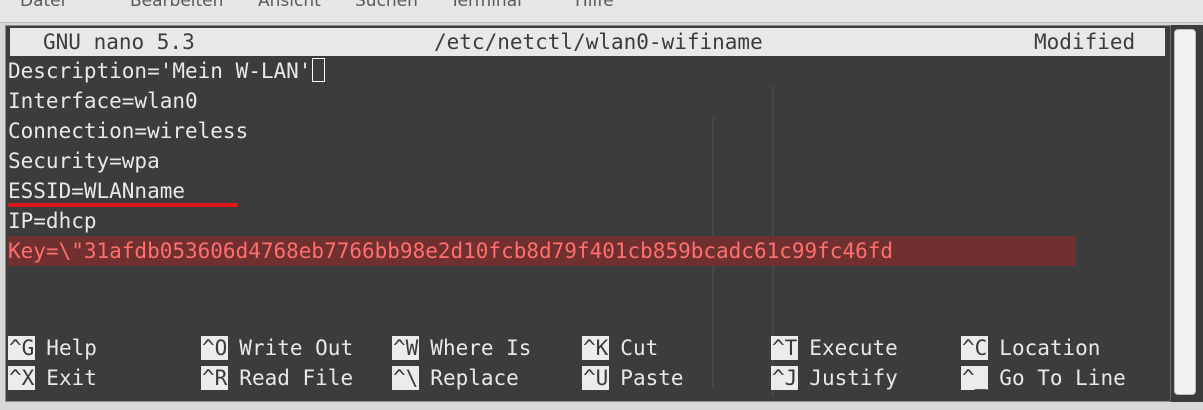  What do you see at coordinates (588, 71) in the screenshot?
I see `editor-line: Description='Mein W-LAN'` at bounding box center [588, 71].